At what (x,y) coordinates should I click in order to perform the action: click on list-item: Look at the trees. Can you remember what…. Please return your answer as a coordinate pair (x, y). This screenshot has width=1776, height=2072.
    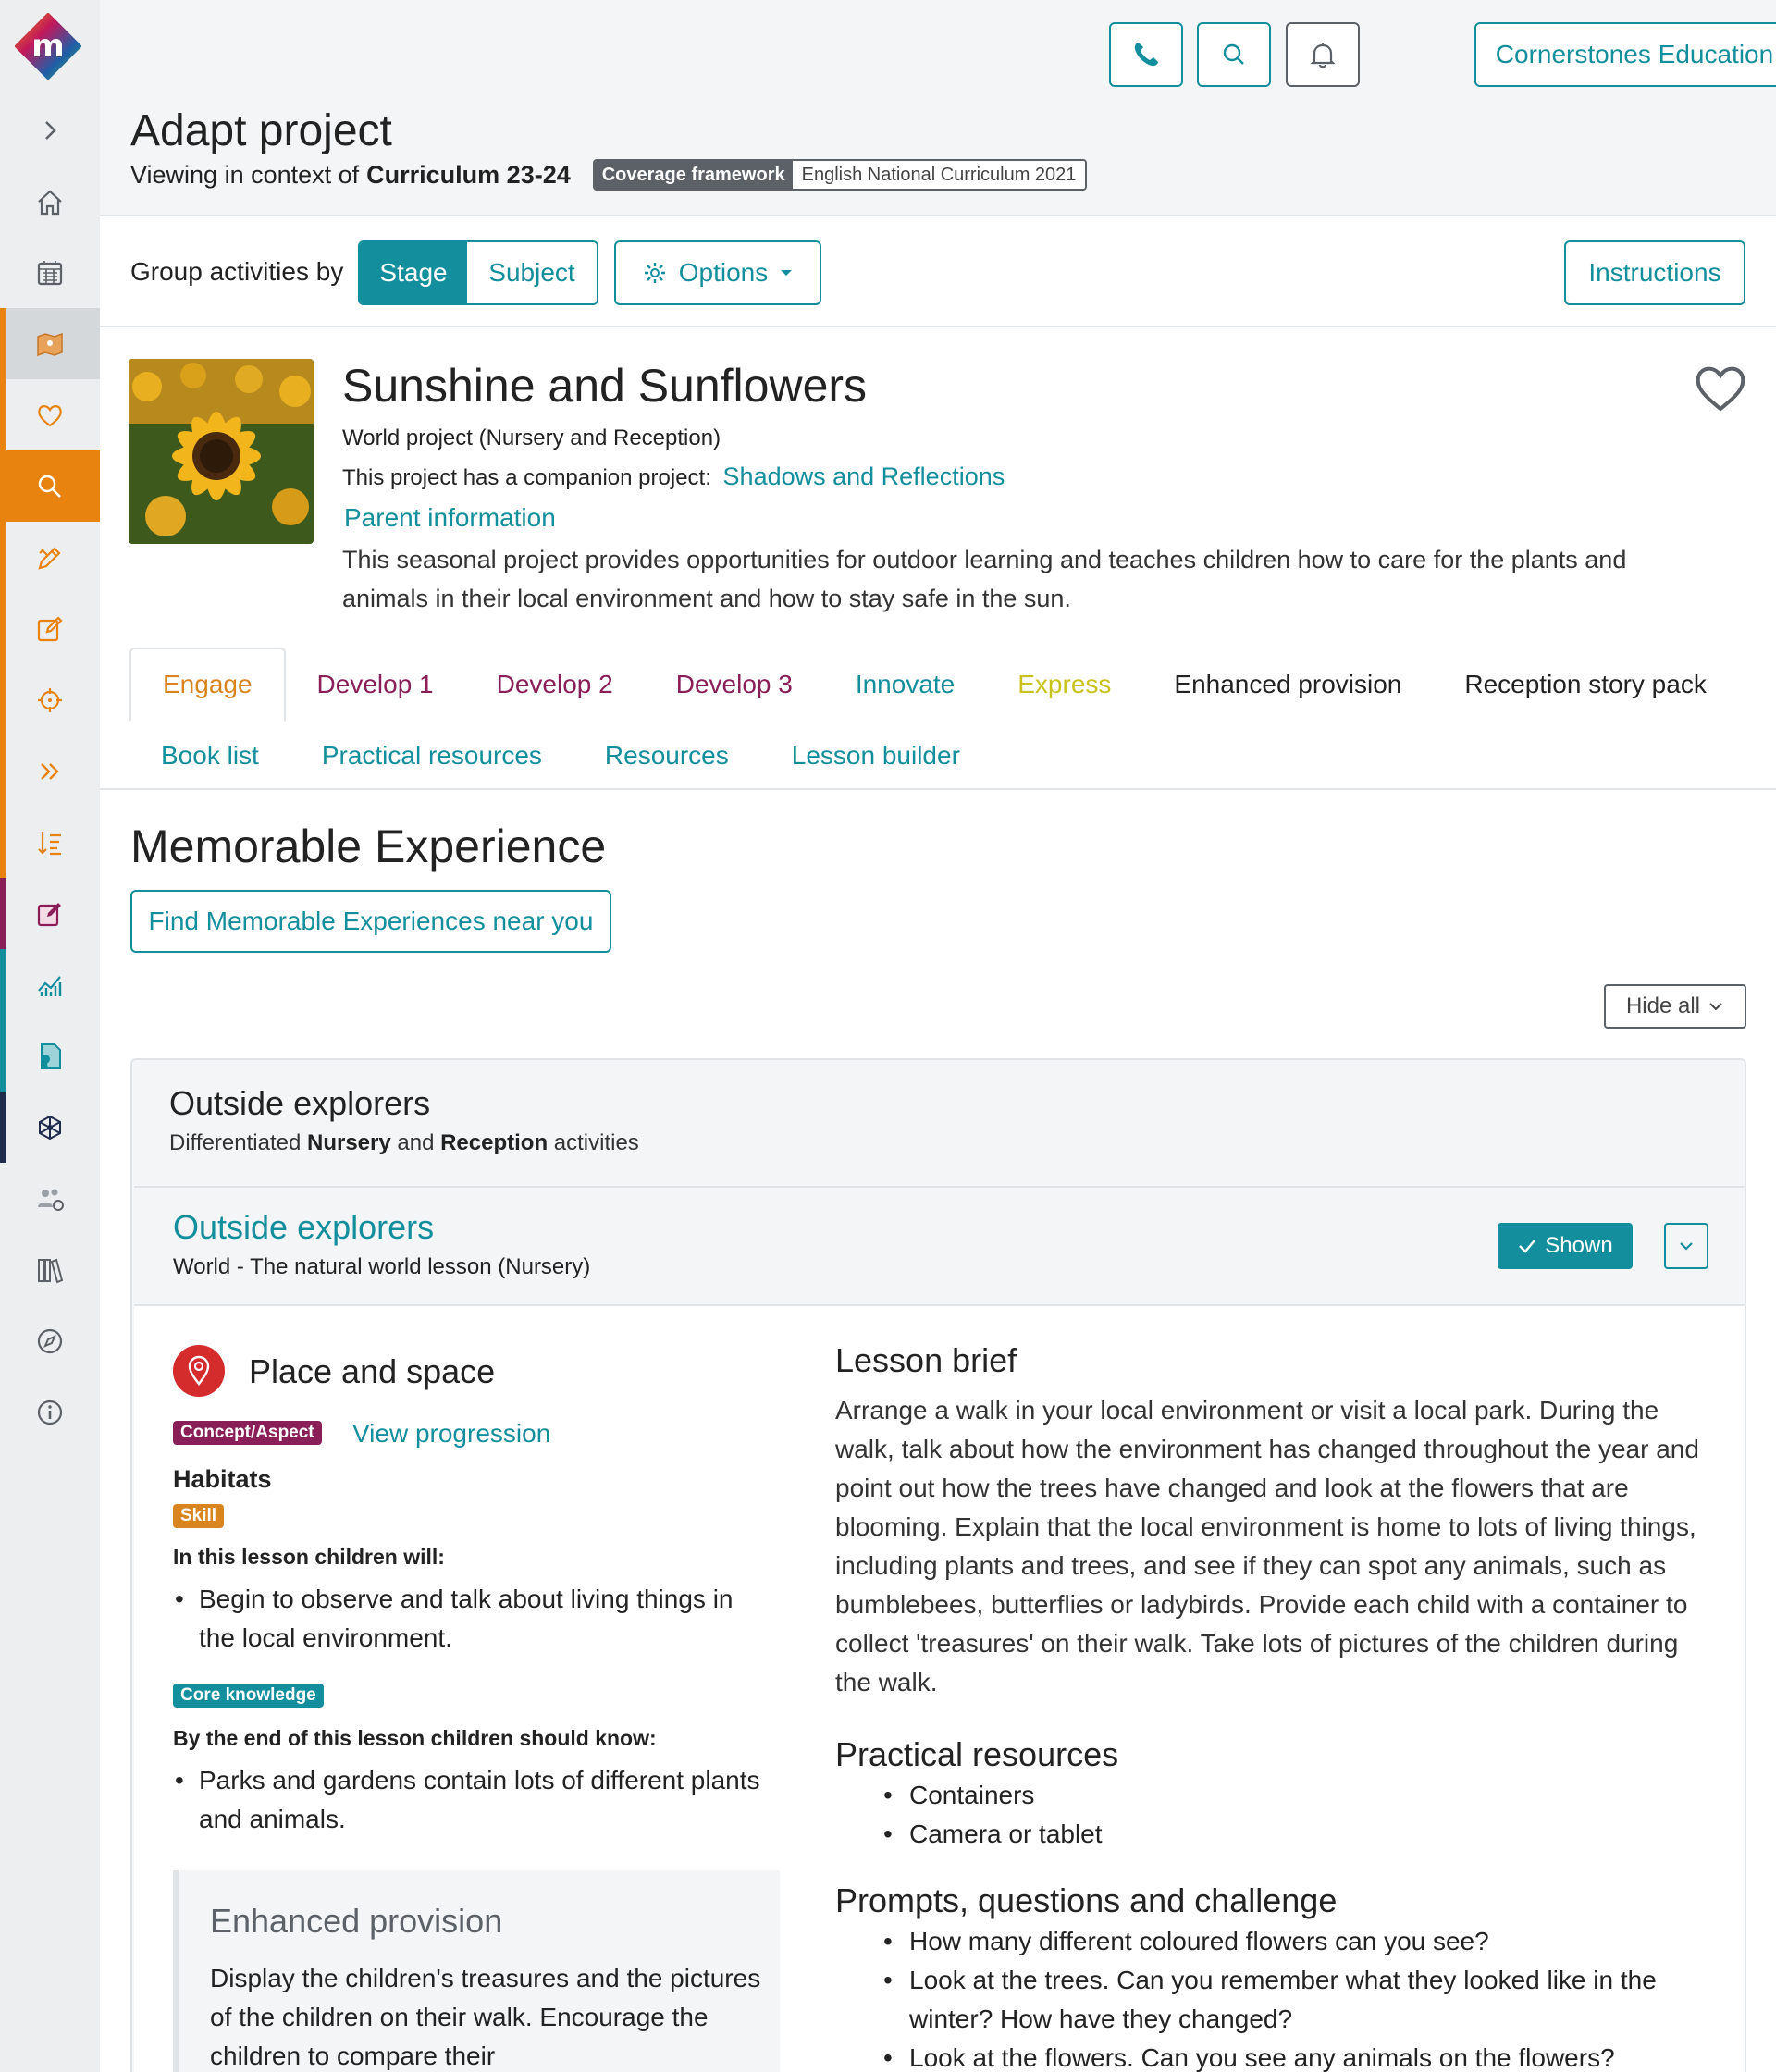
    Looking at the image, I should click on (1270, 2000).